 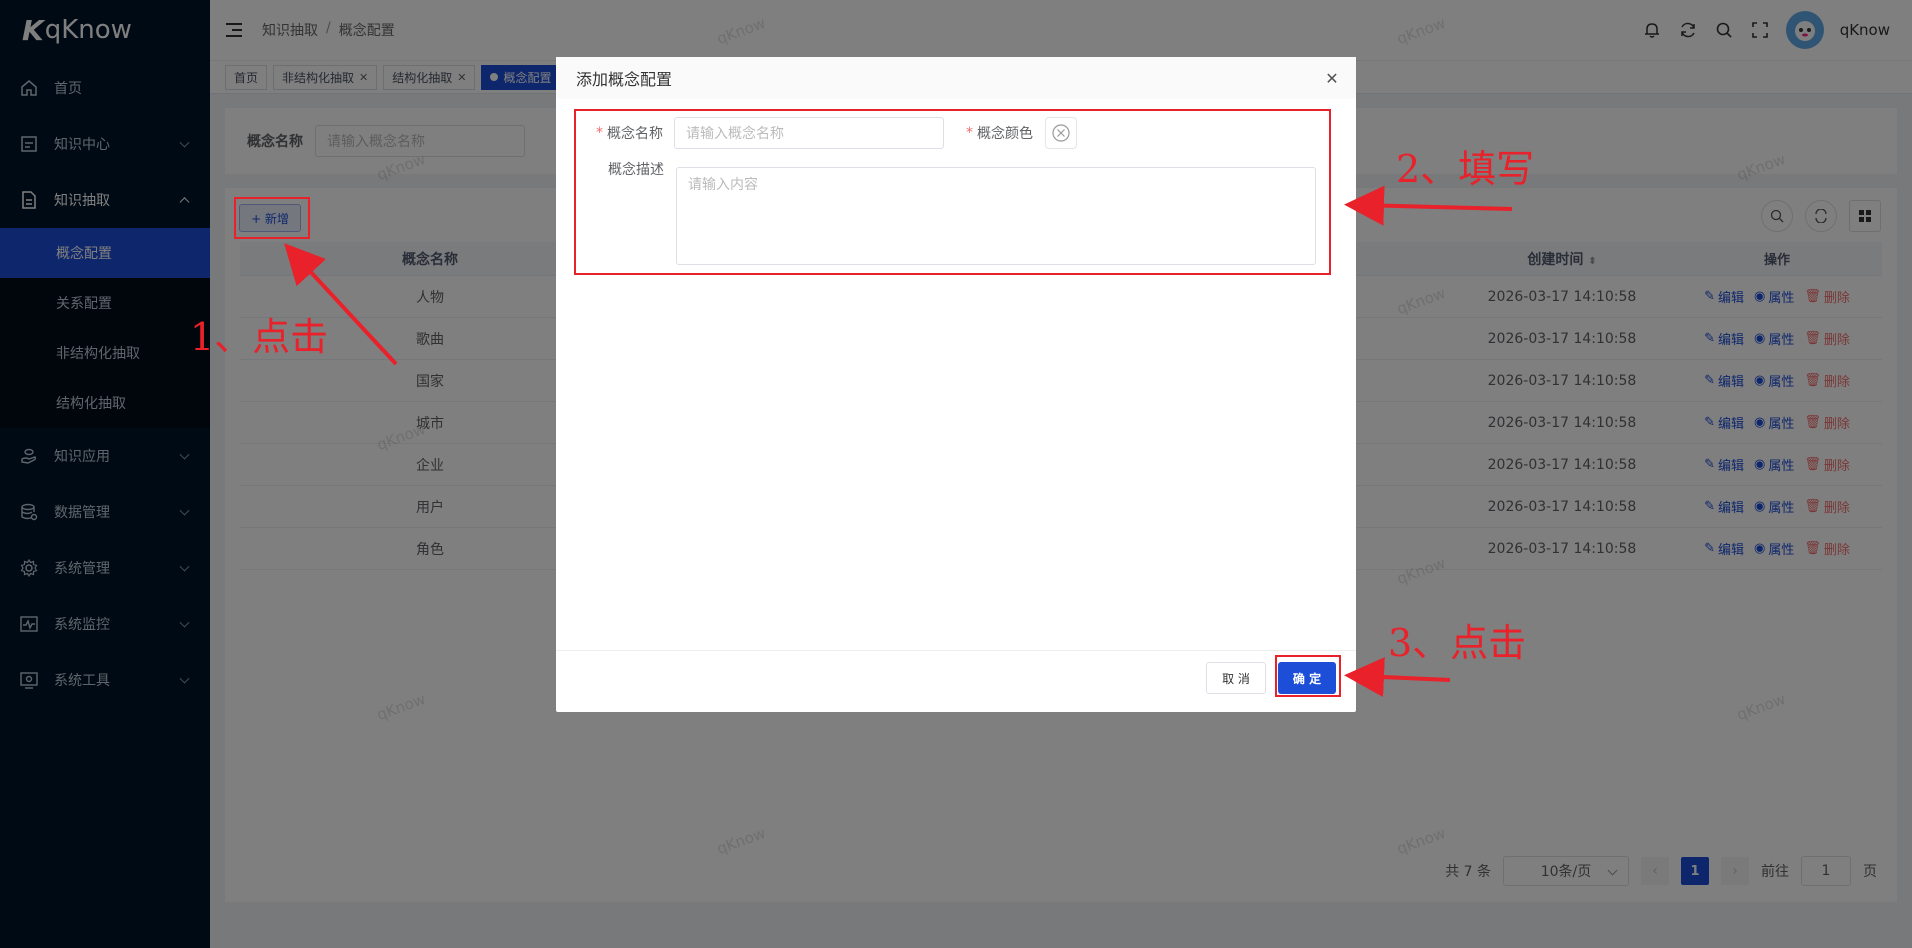 What do you see at coordinates (956, 78) in the screenshot?
I see `dialog-header: 添加概念配置 ✕` at bounding box center [956, 78].